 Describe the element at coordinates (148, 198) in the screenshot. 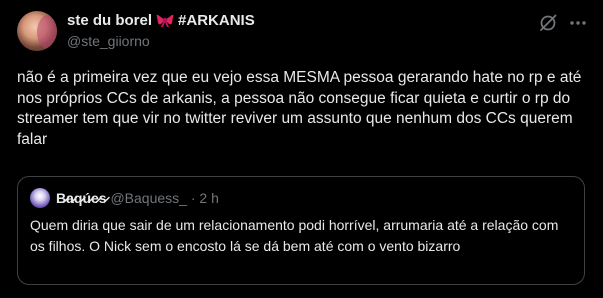

I see `quoted-author-handle: @Baquess_` at that location.